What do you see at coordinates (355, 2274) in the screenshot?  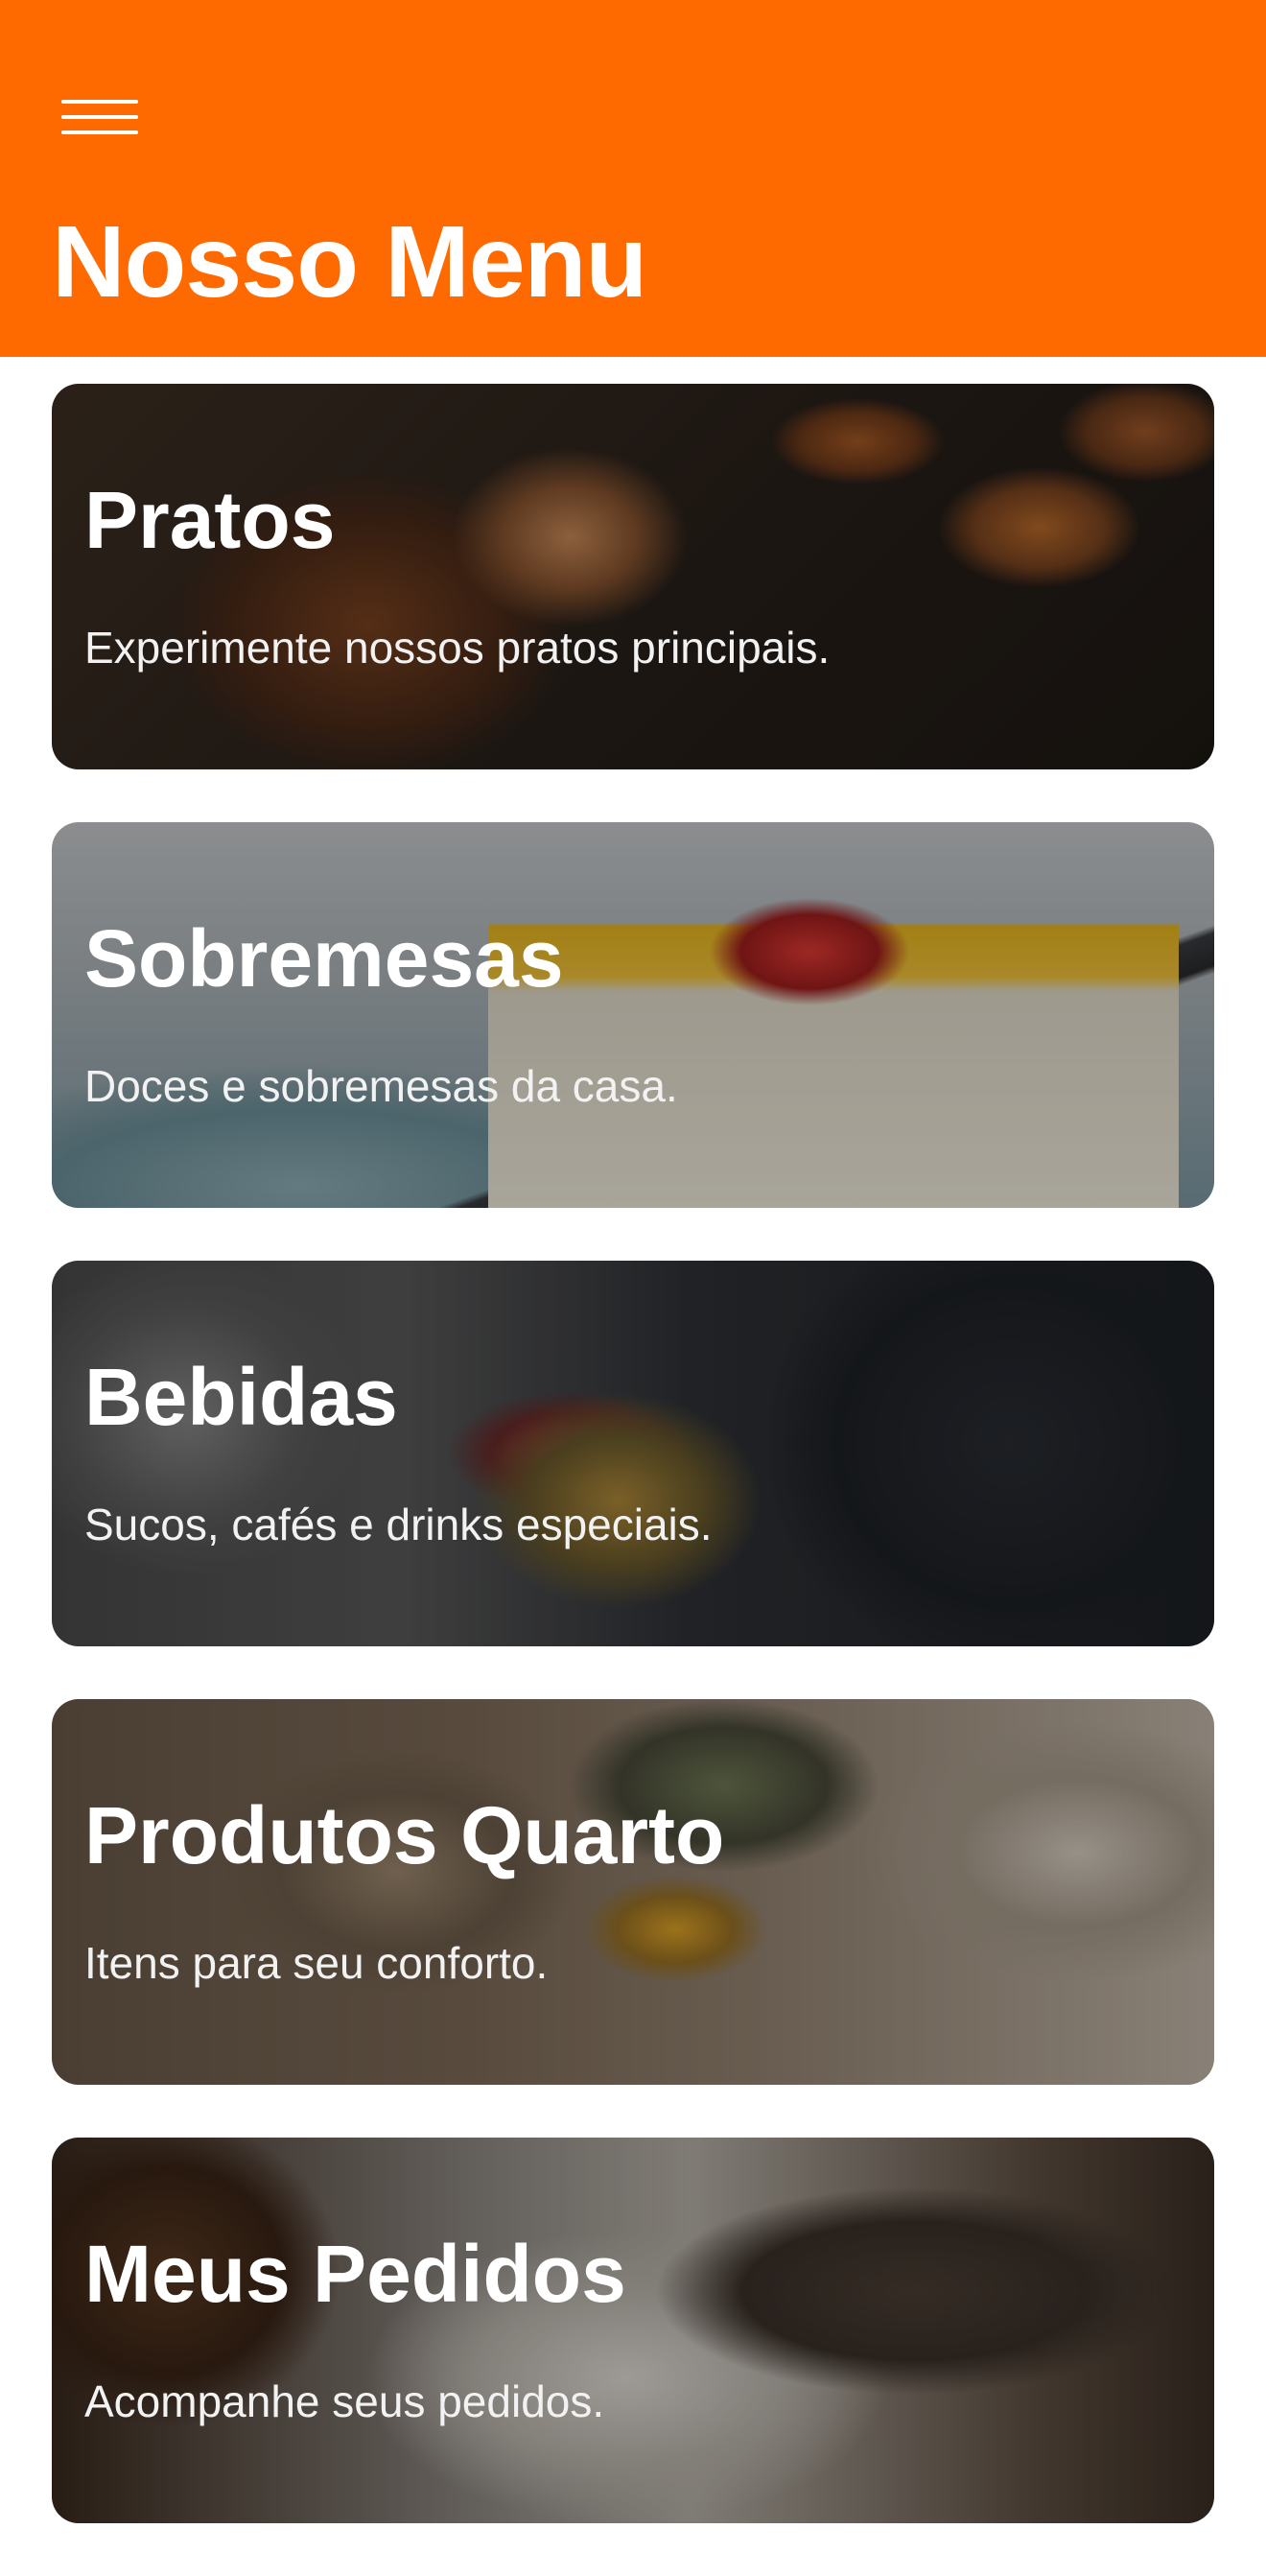 I see `card-title: Meus Pedidos` at bounding box center [355, 2274].